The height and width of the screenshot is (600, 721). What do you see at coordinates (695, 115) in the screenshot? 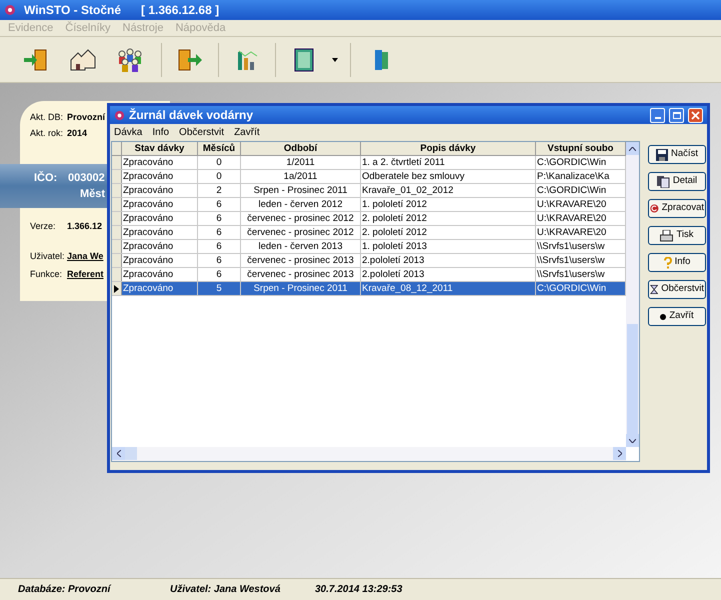
I see `close-button` at bounding box center [695, 115].